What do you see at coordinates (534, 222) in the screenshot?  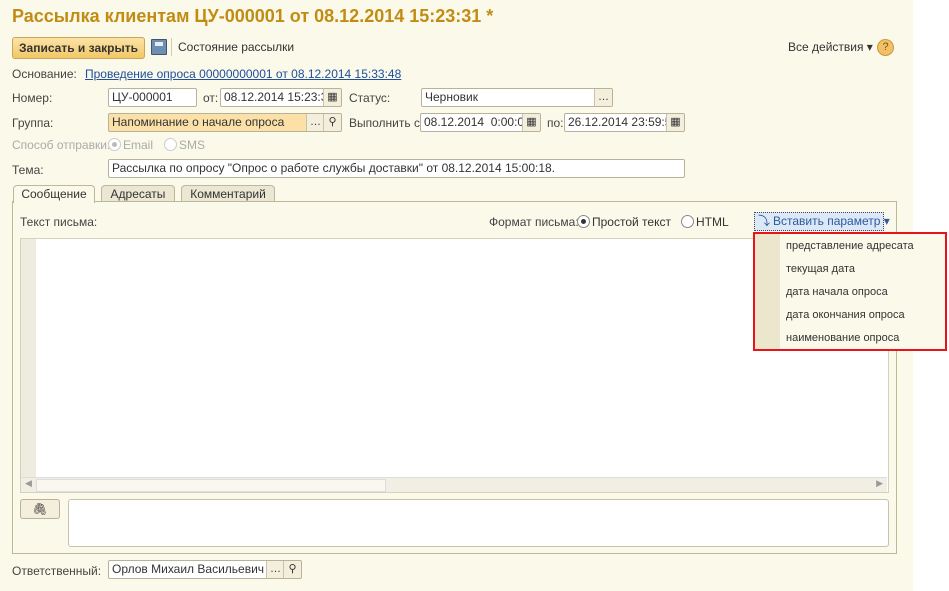 I see `format-label: Формат письма:` at bounding box center [534, 222].